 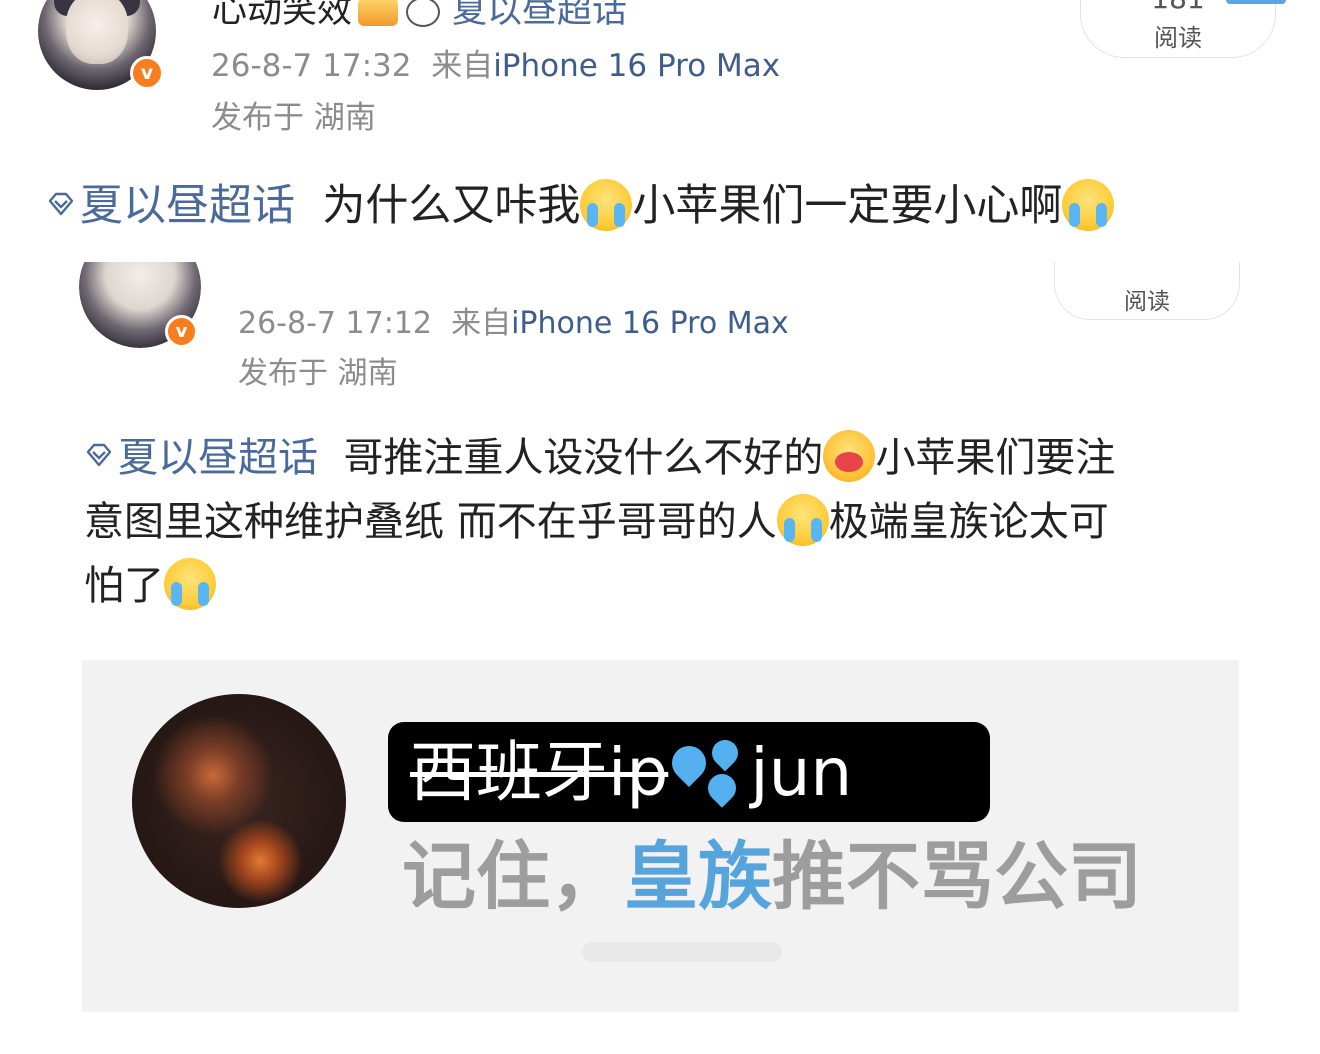 What do you see at coordinates (293, 118) in the screenshot?
I see `post-location: 发布于 湖南` at bounding box center [293, 118].